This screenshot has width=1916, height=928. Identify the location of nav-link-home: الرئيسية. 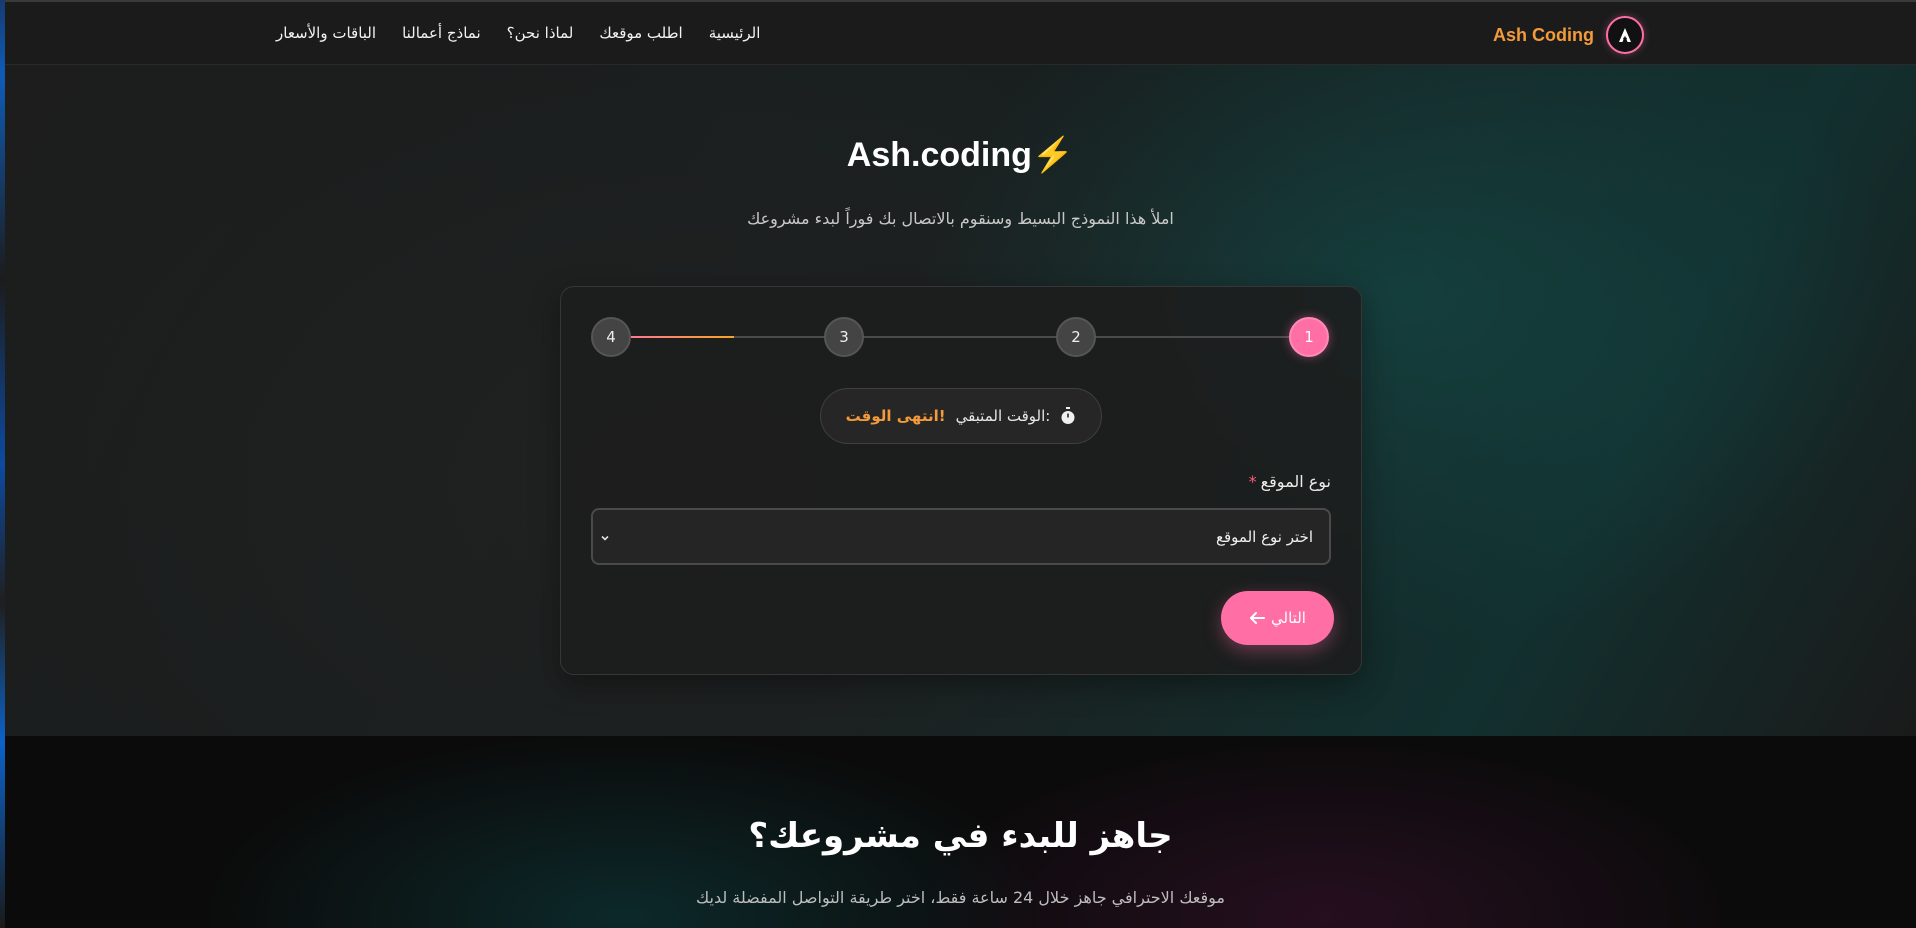
(735, 33).